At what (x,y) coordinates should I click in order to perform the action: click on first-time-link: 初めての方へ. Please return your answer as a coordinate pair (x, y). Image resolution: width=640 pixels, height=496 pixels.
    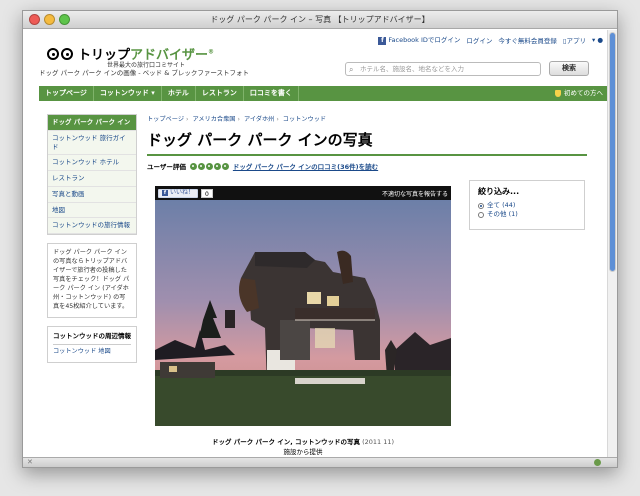
    Looking at the image, I should click on (582, 93).